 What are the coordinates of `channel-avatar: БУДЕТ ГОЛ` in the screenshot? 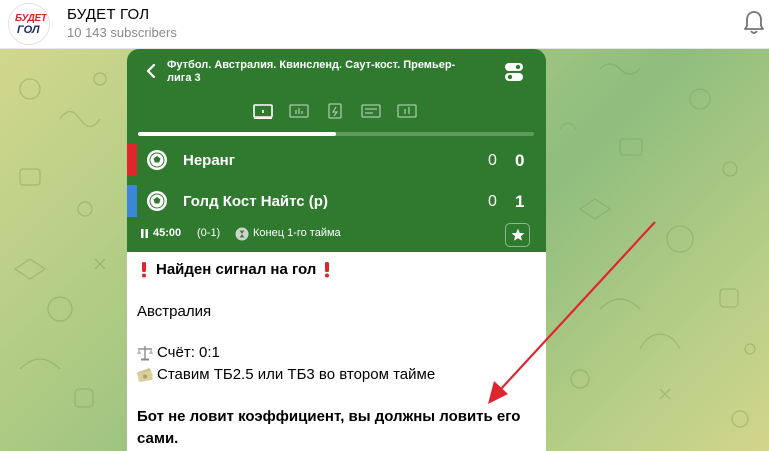 It's located at (29, 24).